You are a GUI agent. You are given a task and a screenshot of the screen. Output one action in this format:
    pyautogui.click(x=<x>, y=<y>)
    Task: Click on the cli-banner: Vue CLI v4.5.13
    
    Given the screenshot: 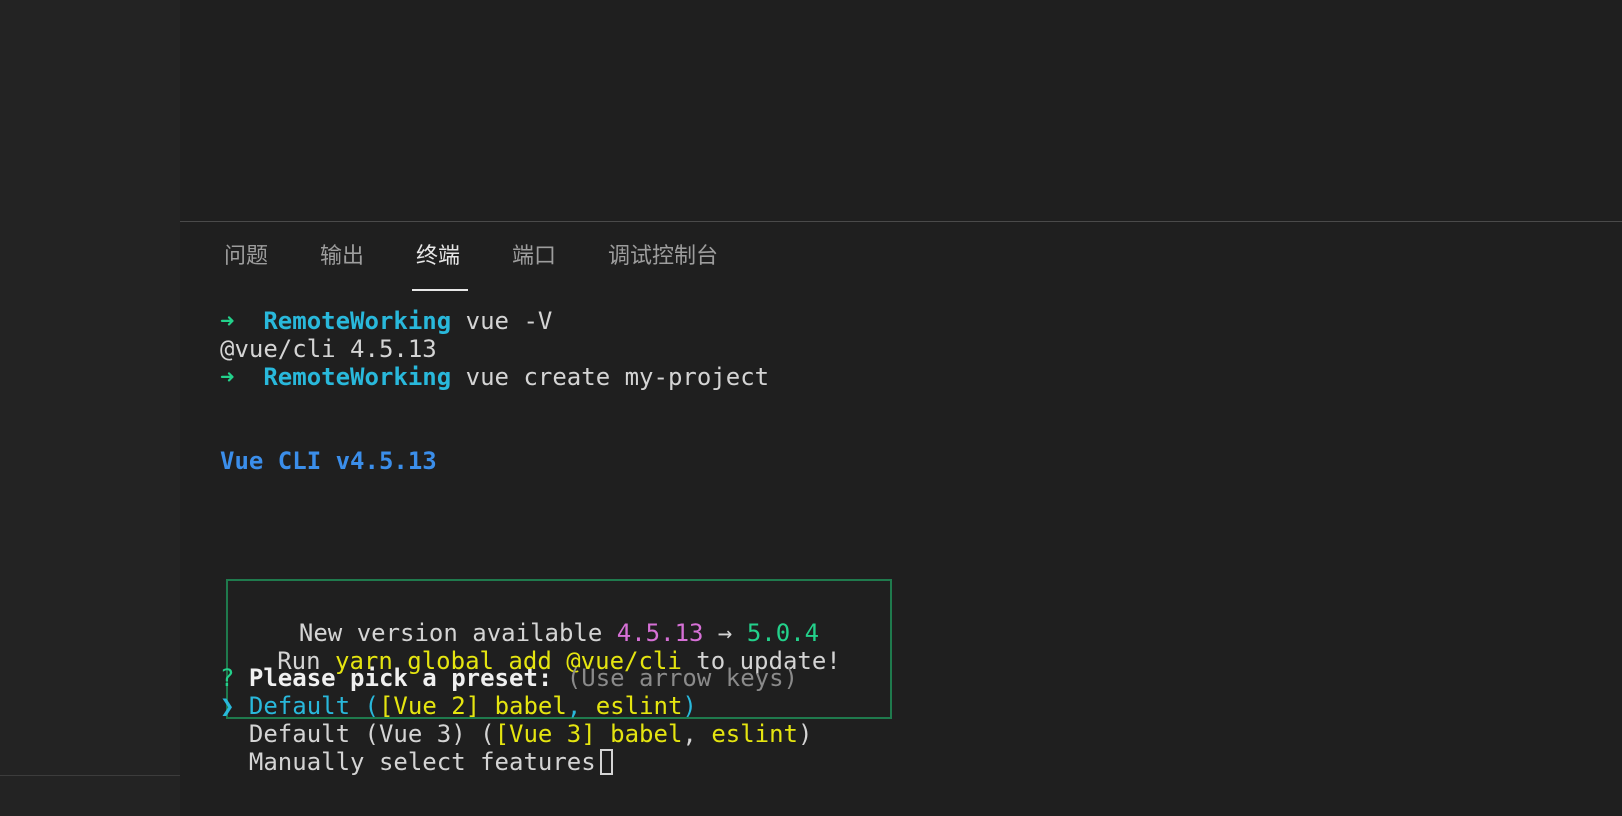 What is the action you would take?
    pyautogui.click(x=328, y=461)
    